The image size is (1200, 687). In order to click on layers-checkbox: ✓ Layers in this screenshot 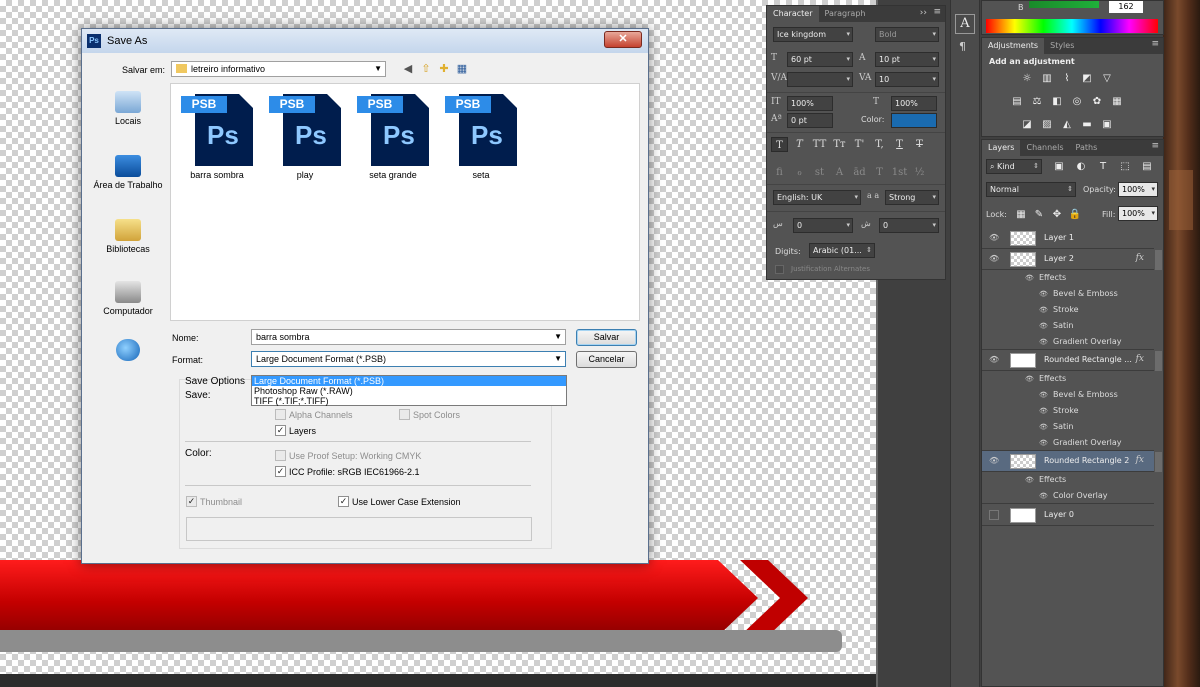, I will do `click(295, 430)`.